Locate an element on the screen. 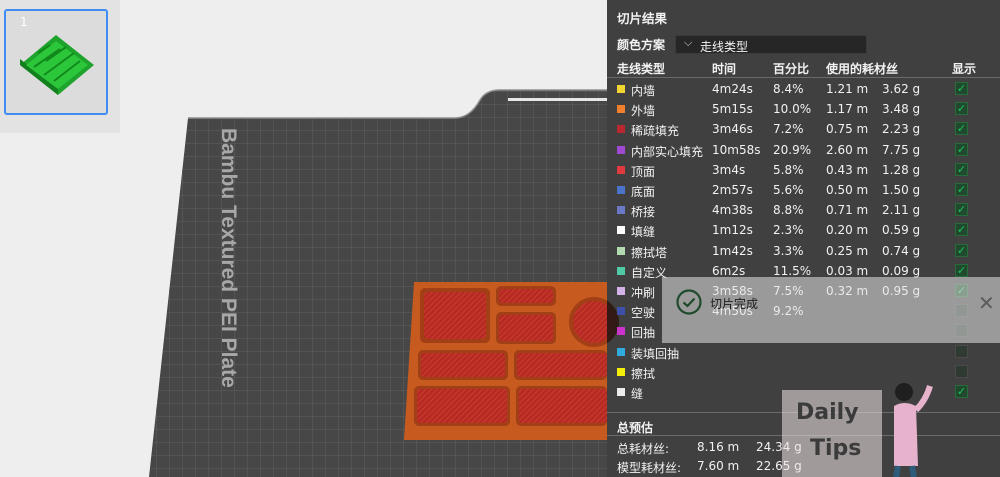 Image resolution: width=1000 pixels, height=477 pixels. line-type-label: 回抽 is located at coordinates (643, 333).